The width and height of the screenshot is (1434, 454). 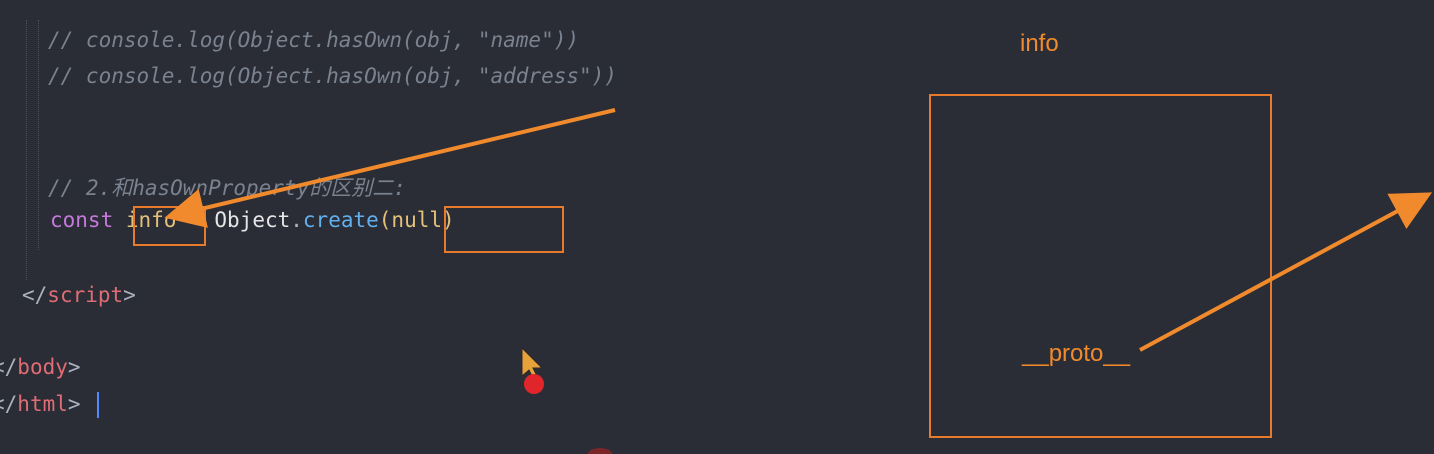 What do you see at coordinates (600, 451) in the screenshot?
I see `recording-indicator` at bounding box center [600, 451].